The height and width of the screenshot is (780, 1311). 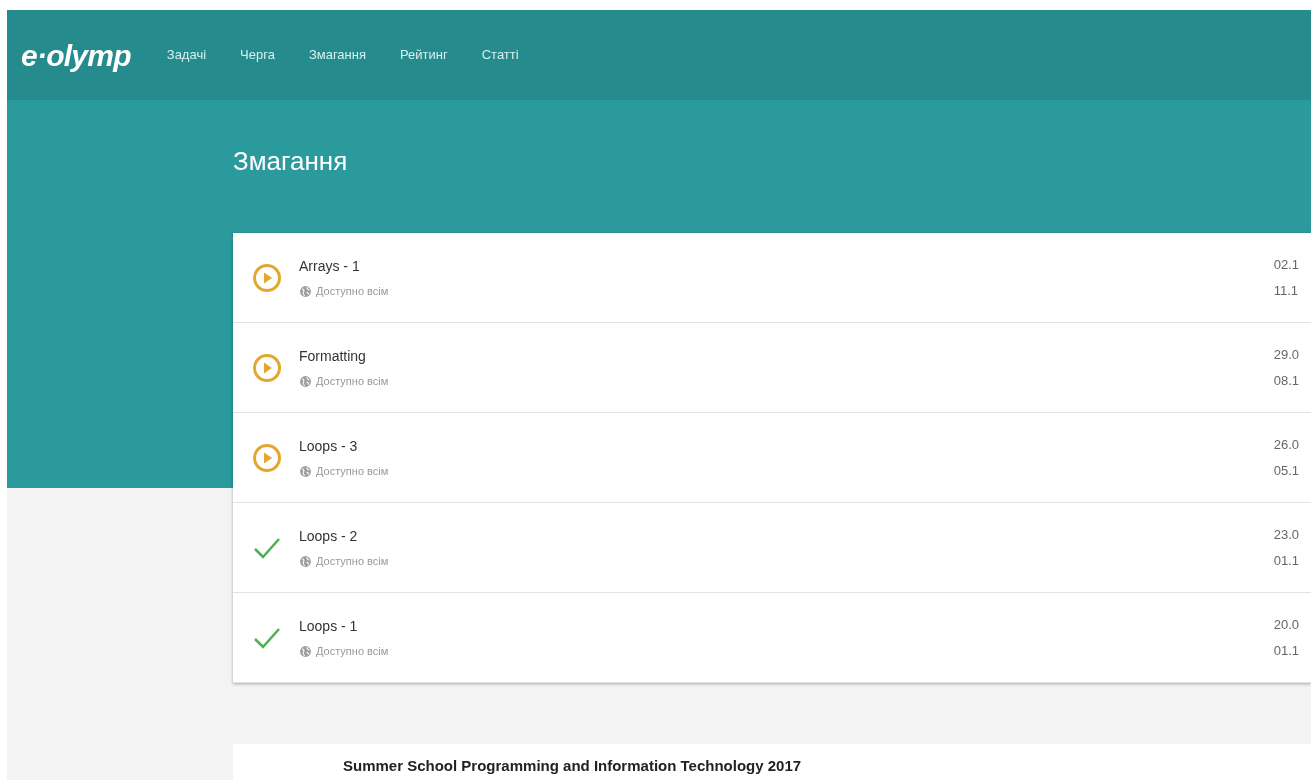 What do you see at coordinates (1286, 265) in the screenshot?
I see `start-date: 02.1` at bounding box center [1286, 265].